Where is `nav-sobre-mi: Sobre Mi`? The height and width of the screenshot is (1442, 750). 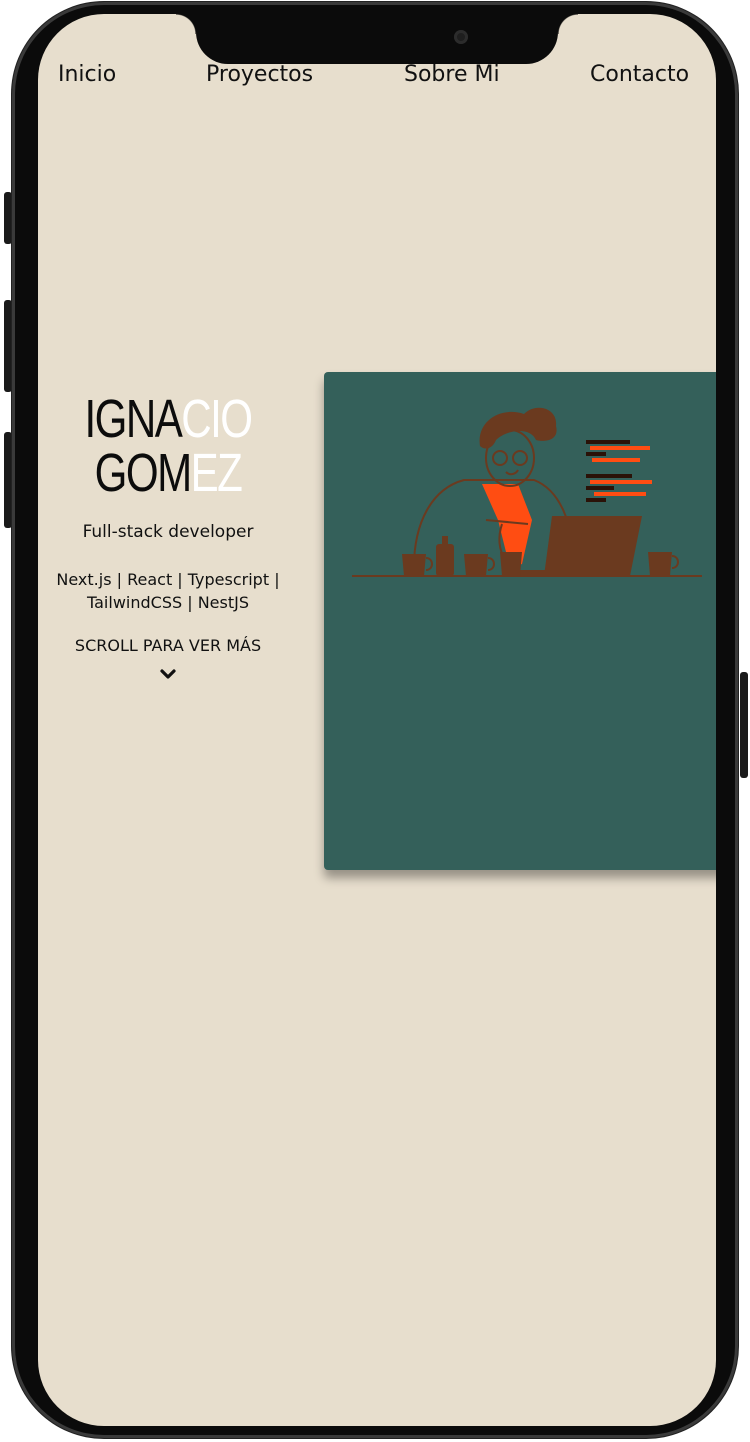
nav-sobre-mi: Sobre Mi is located at coordinates (452, 74).